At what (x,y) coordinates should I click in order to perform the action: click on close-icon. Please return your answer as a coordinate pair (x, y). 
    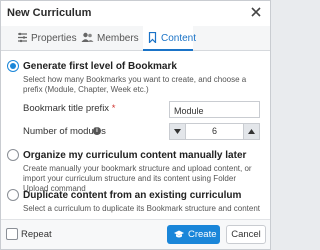
    Looking at the image, I should click on (256, 12).